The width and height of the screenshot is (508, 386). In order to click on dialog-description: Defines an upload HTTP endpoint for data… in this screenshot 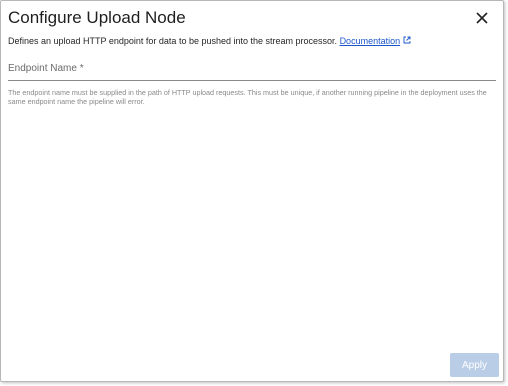, I will do `click(209, 41)`.